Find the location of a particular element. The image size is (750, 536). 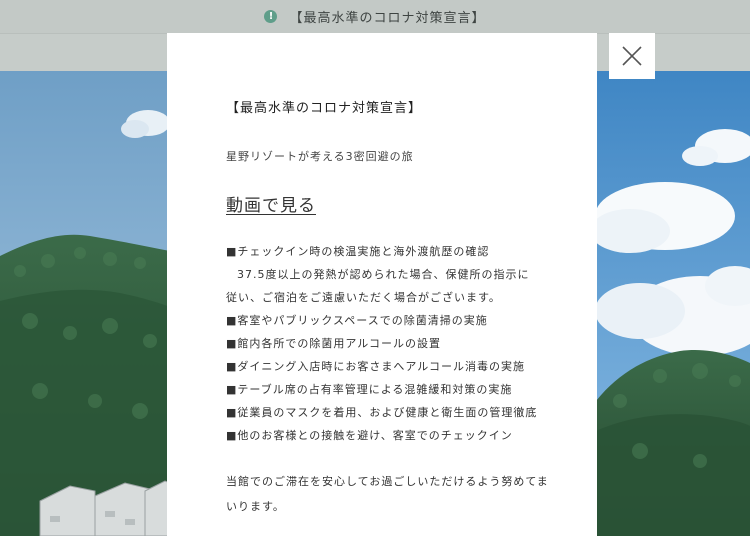

measure-item: ■客室やパブリックスペースでの除菌清掃の実施 is located at coordinates (357, 320).